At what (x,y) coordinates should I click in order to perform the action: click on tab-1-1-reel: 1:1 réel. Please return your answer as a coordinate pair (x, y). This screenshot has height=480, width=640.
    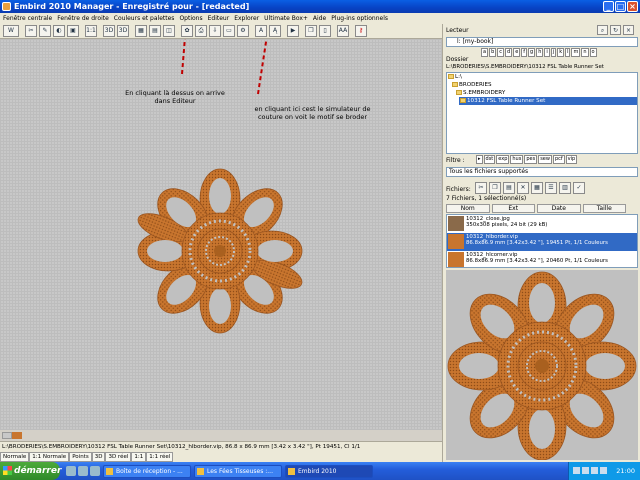
    Looking at the image, I should click on (160, 457).